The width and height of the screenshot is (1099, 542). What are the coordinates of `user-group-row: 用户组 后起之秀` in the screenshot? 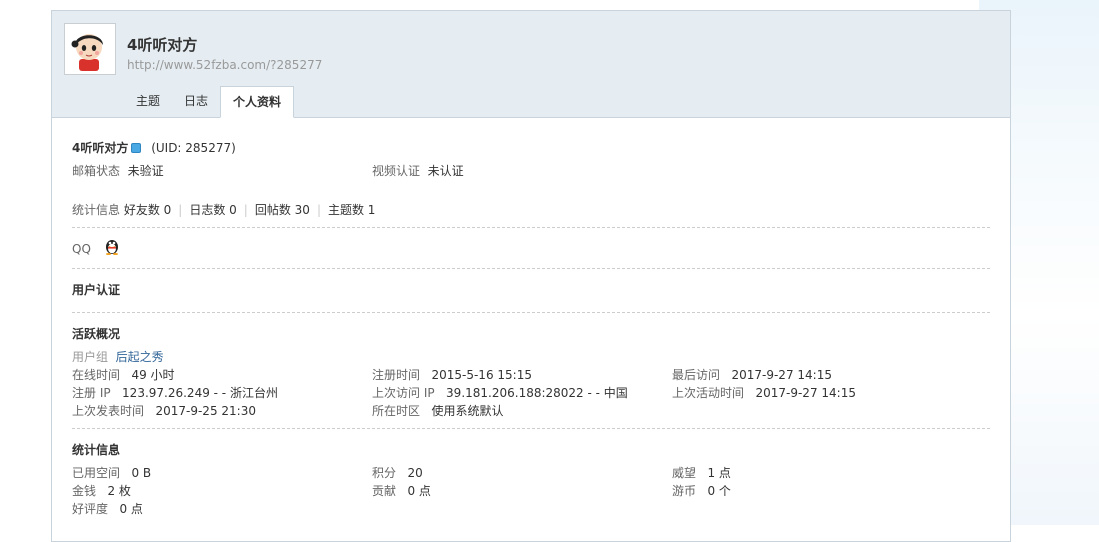 It's located at (118, 356).